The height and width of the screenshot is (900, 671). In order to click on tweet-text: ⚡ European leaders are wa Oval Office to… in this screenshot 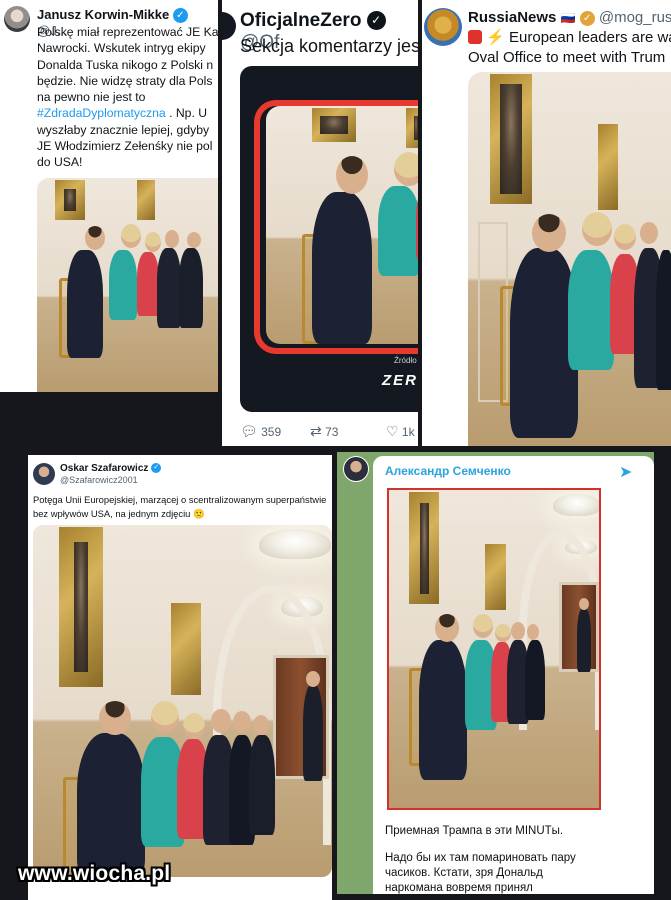, I will do `click(569, 47)`.